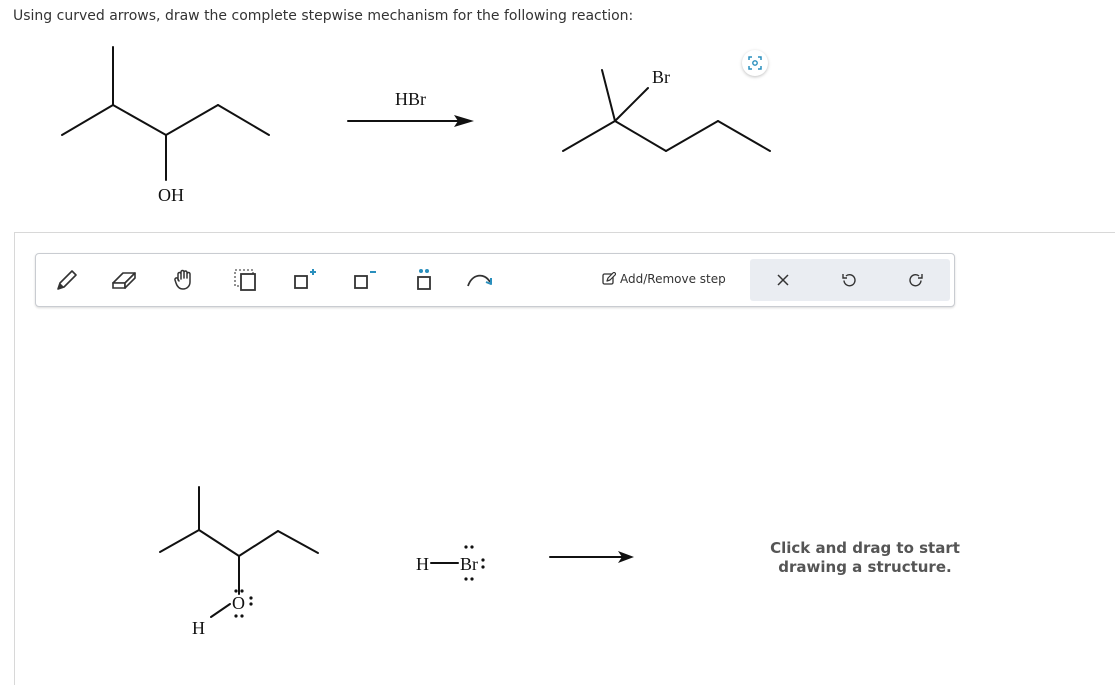 Image resolution: width=1115 pixels, height=685 pixels. I want to click on positive-charge-icon, so click(305, 279).